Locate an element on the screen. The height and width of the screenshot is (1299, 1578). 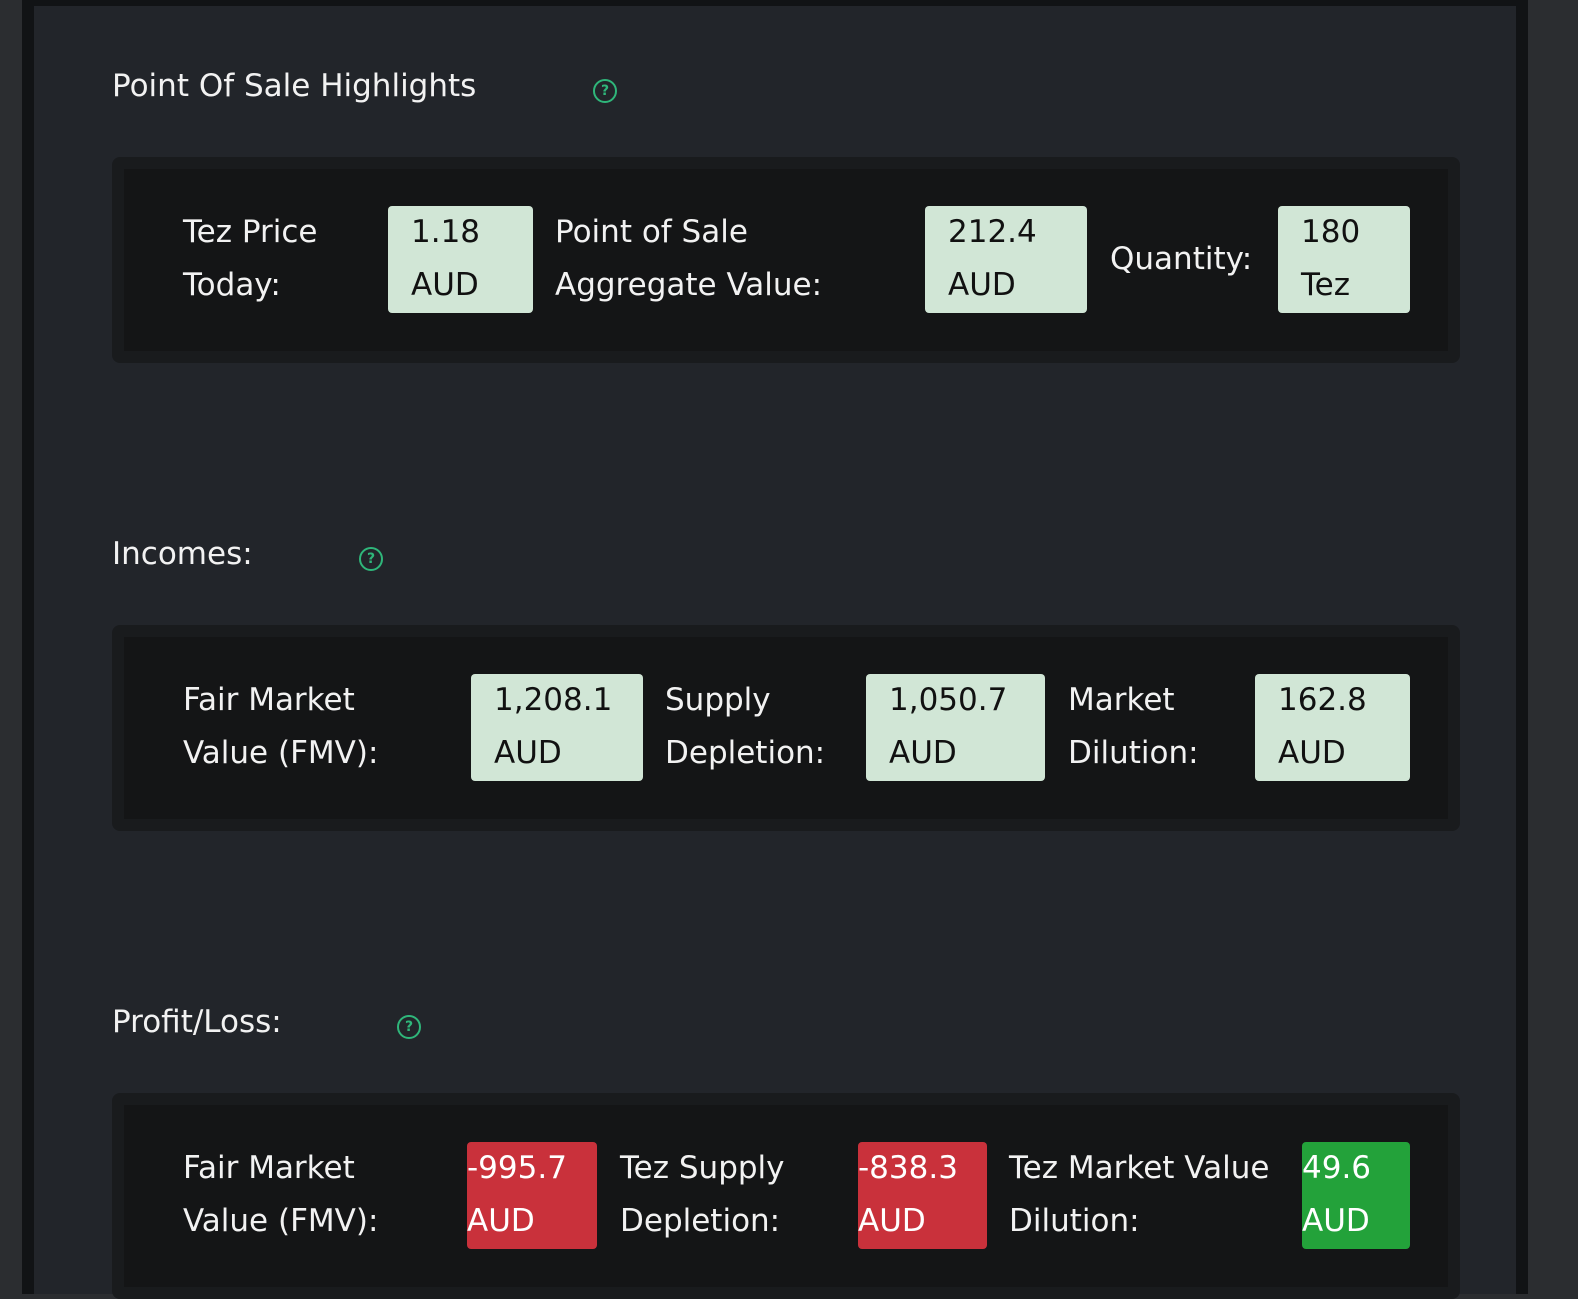
income-market-dilution-label: Market Dilution: is located at coordinates (1133, 726).